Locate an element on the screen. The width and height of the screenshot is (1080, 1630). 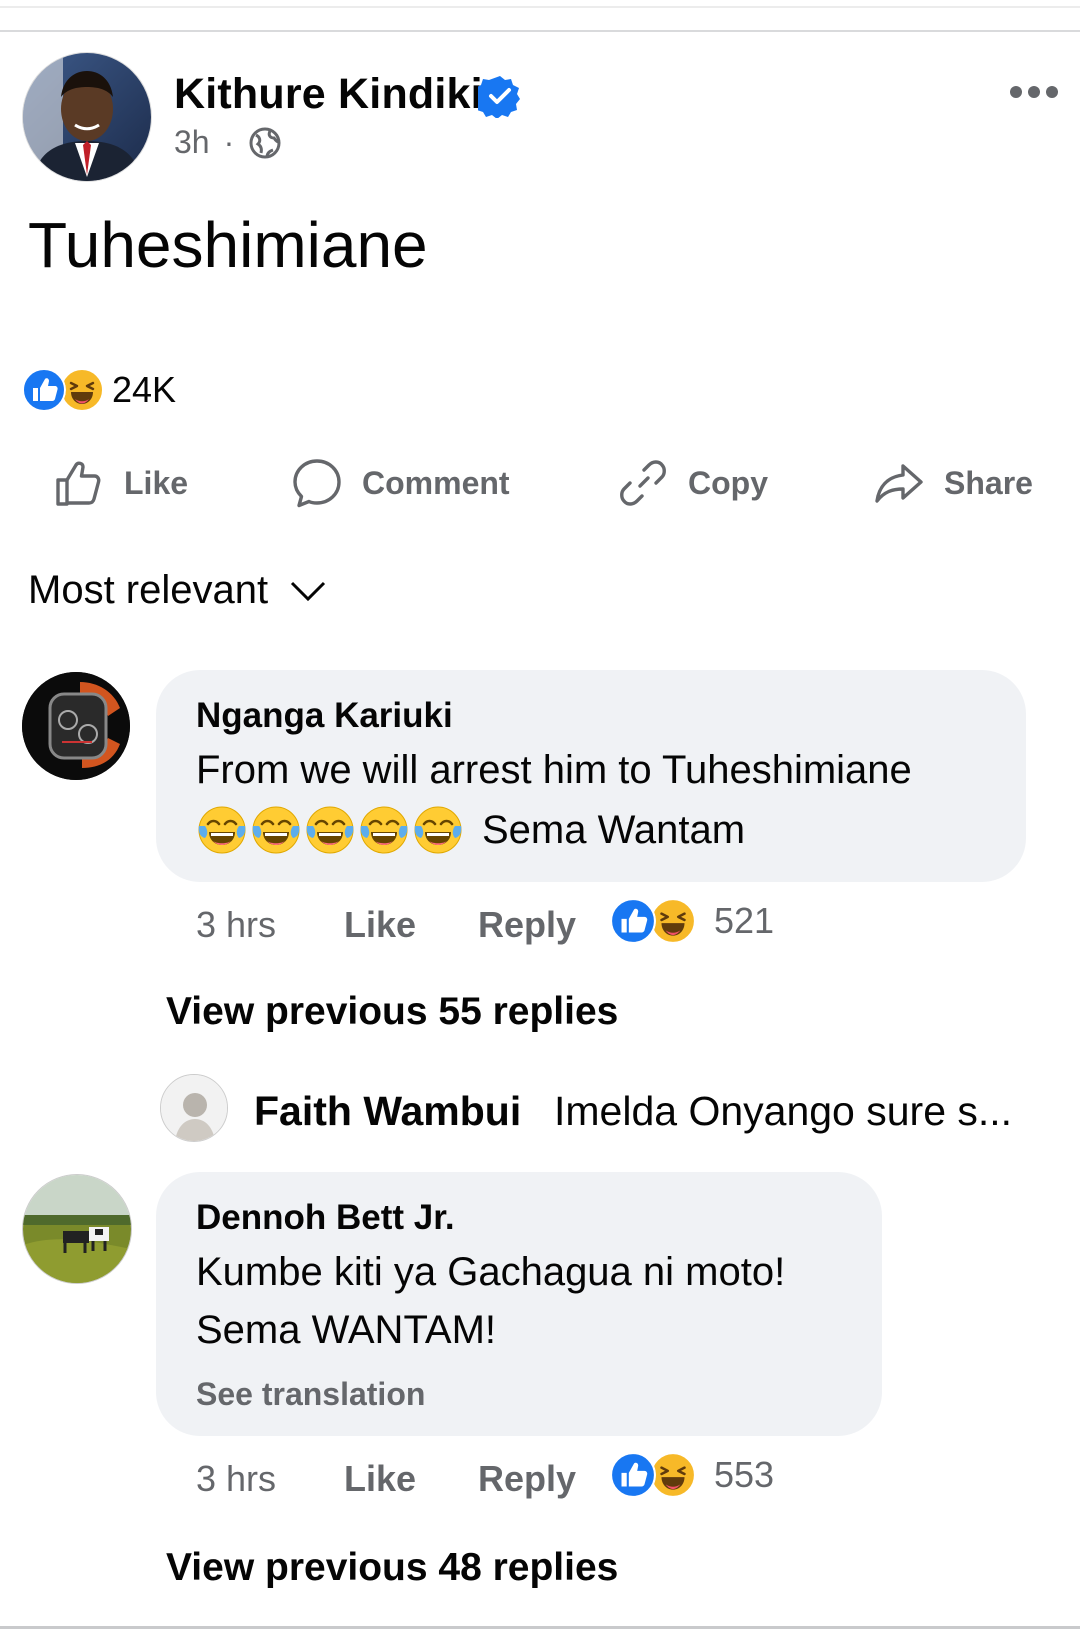
comment-reactions: 521 is located at coordinates (692, 921).